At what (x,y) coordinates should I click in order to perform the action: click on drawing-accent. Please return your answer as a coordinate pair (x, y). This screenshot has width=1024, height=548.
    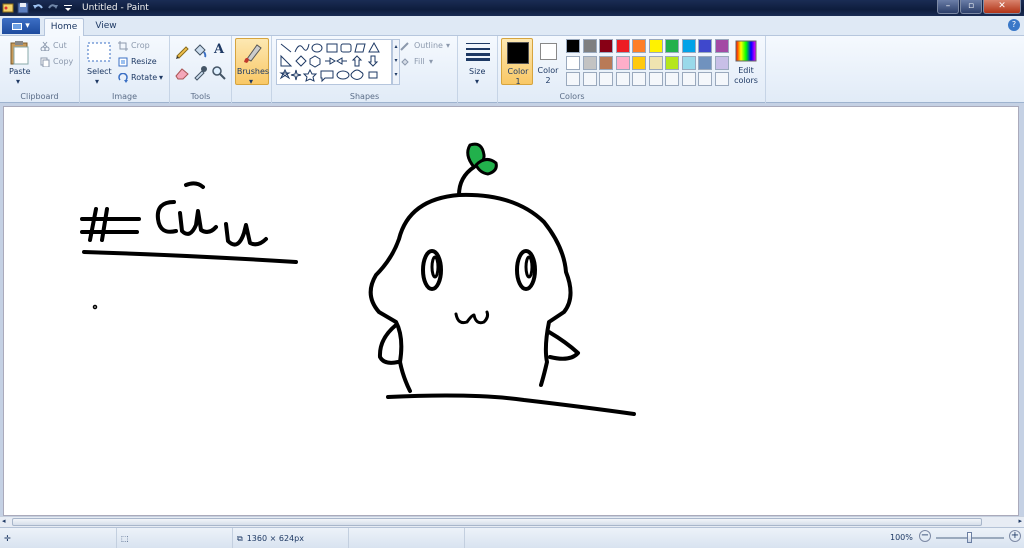
    Looking at the image, I should click on (194, 185).